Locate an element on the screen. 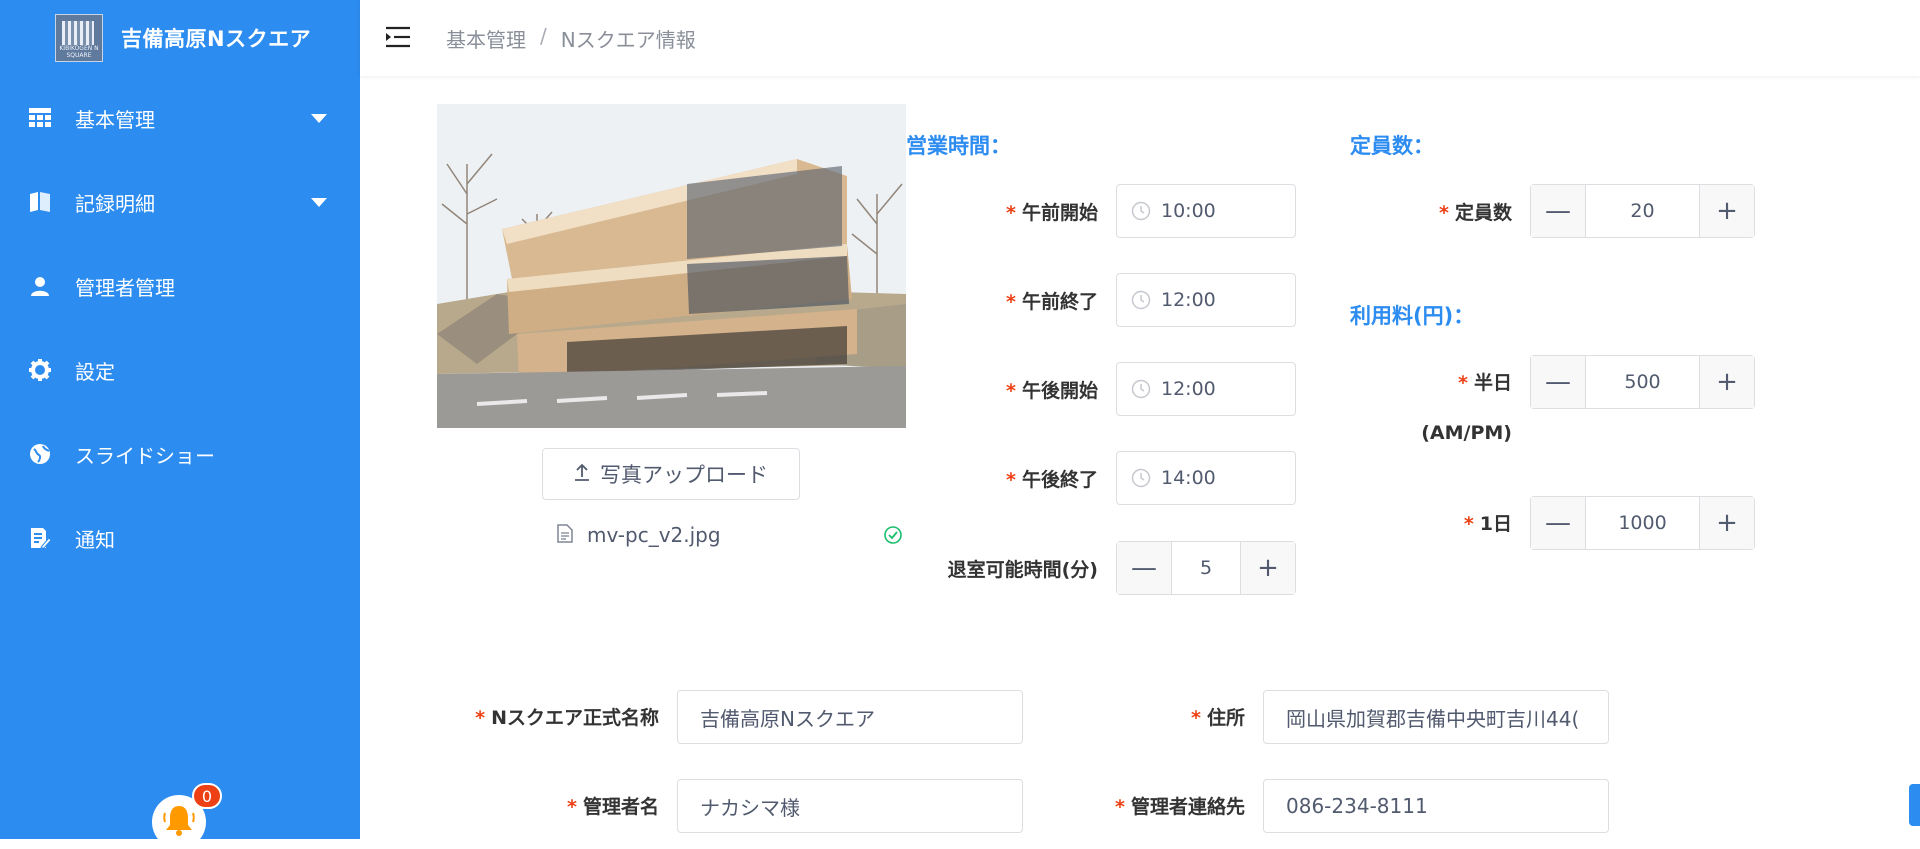 Image resolution: width=1920 pixels, height=849 pixels. sidebar-item-label: 記録明細 is located at coordinates (115, 203).